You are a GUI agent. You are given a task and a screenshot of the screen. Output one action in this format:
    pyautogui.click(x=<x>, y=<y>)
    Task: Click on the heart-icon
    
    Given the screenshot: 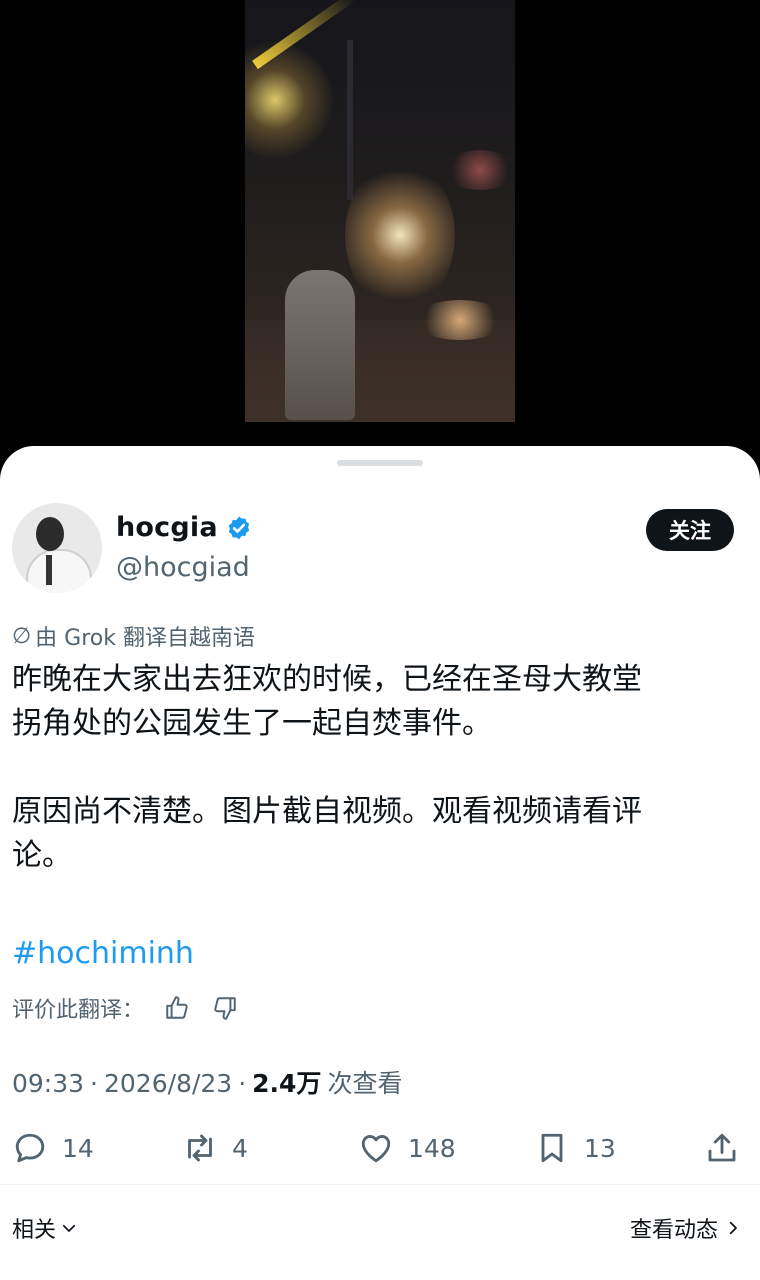 What is the action you would take?
    pyautogui.click(x=376, y=1149)
    